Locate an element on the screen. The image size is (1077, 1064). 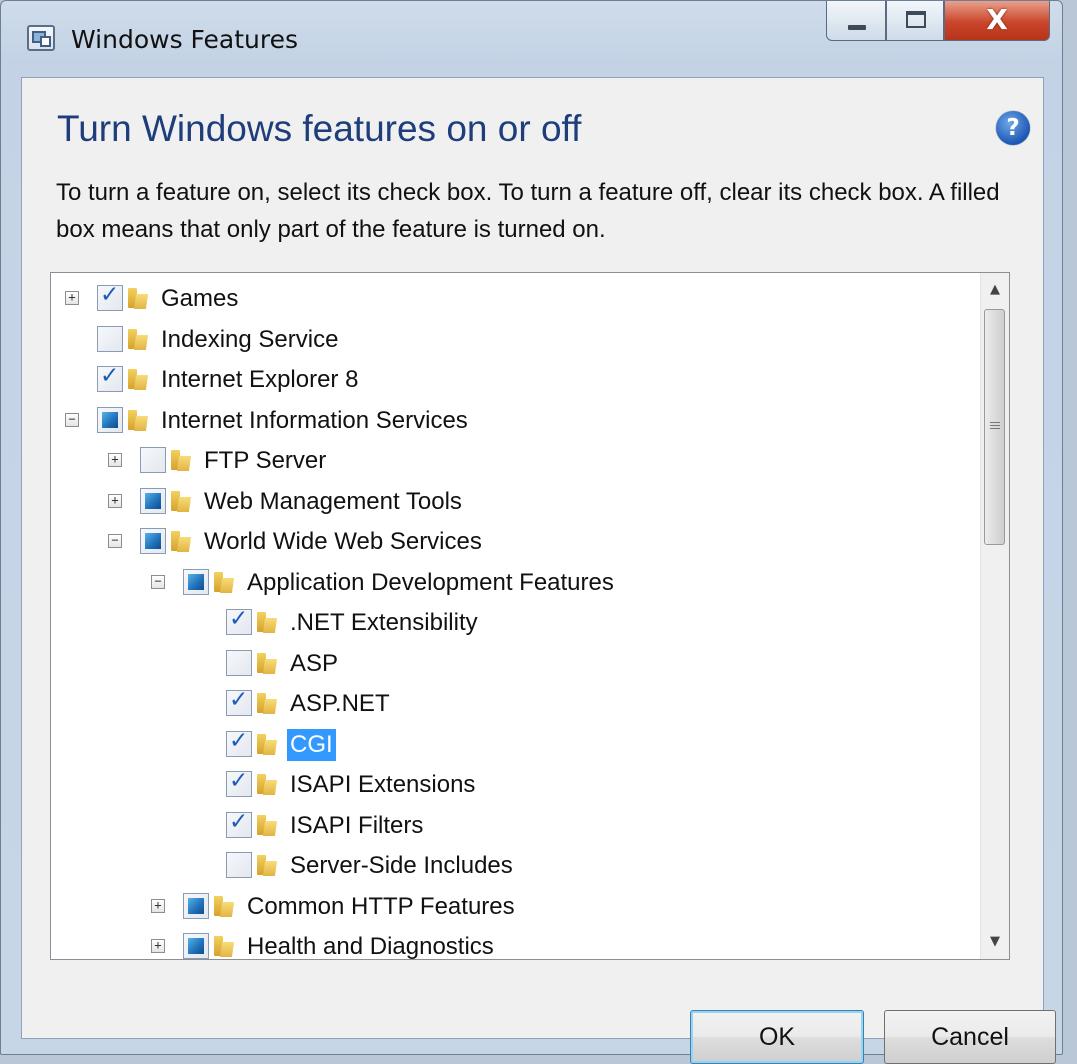
dialog-heading: Turn Windows features on or off is located at coordinates (319, 128).